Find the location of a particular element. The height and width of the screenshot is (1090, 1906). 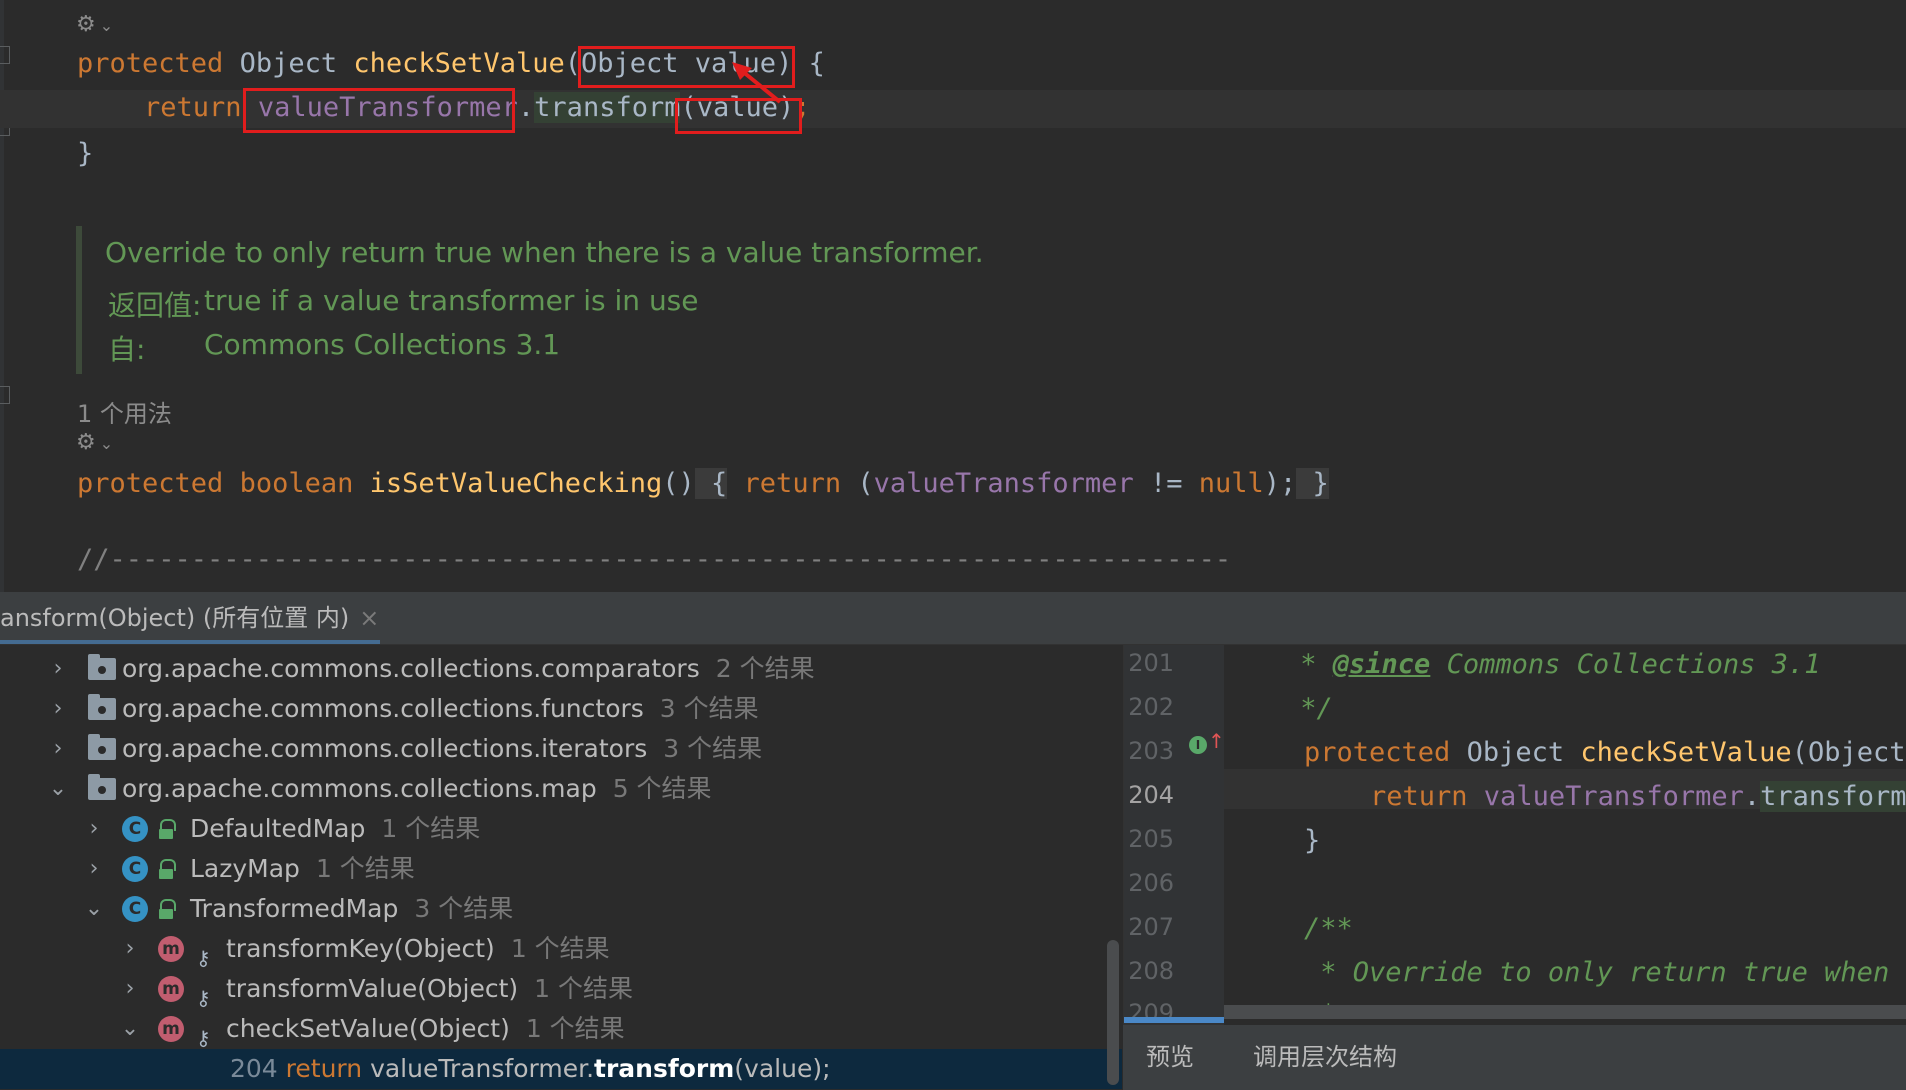

code-line: protected Object checkSetValue(Object v is located at coordinates (1605, 752).